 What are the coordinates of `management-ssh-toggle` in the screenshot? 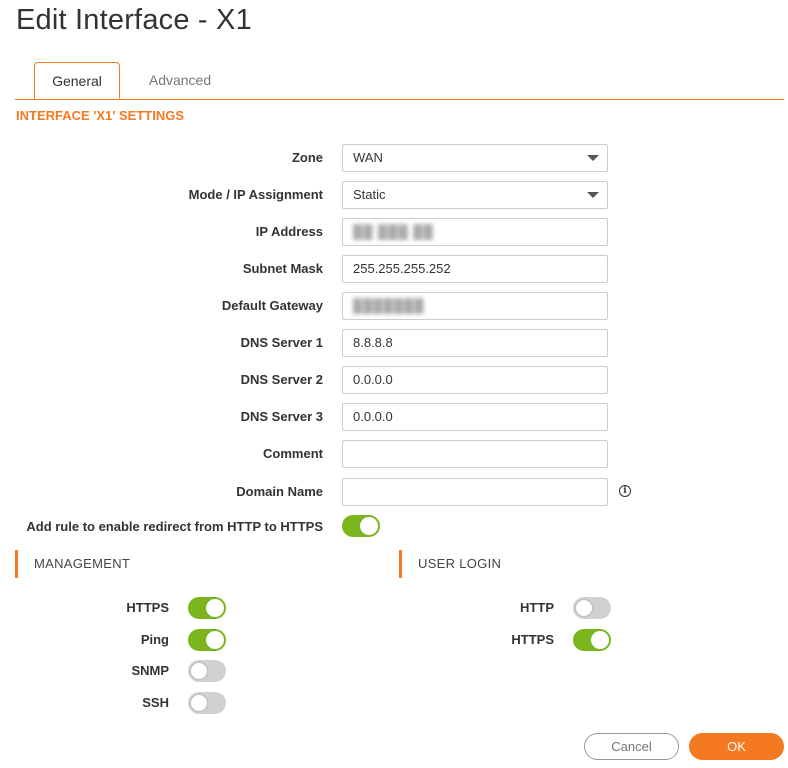 It's located at (207, 703).